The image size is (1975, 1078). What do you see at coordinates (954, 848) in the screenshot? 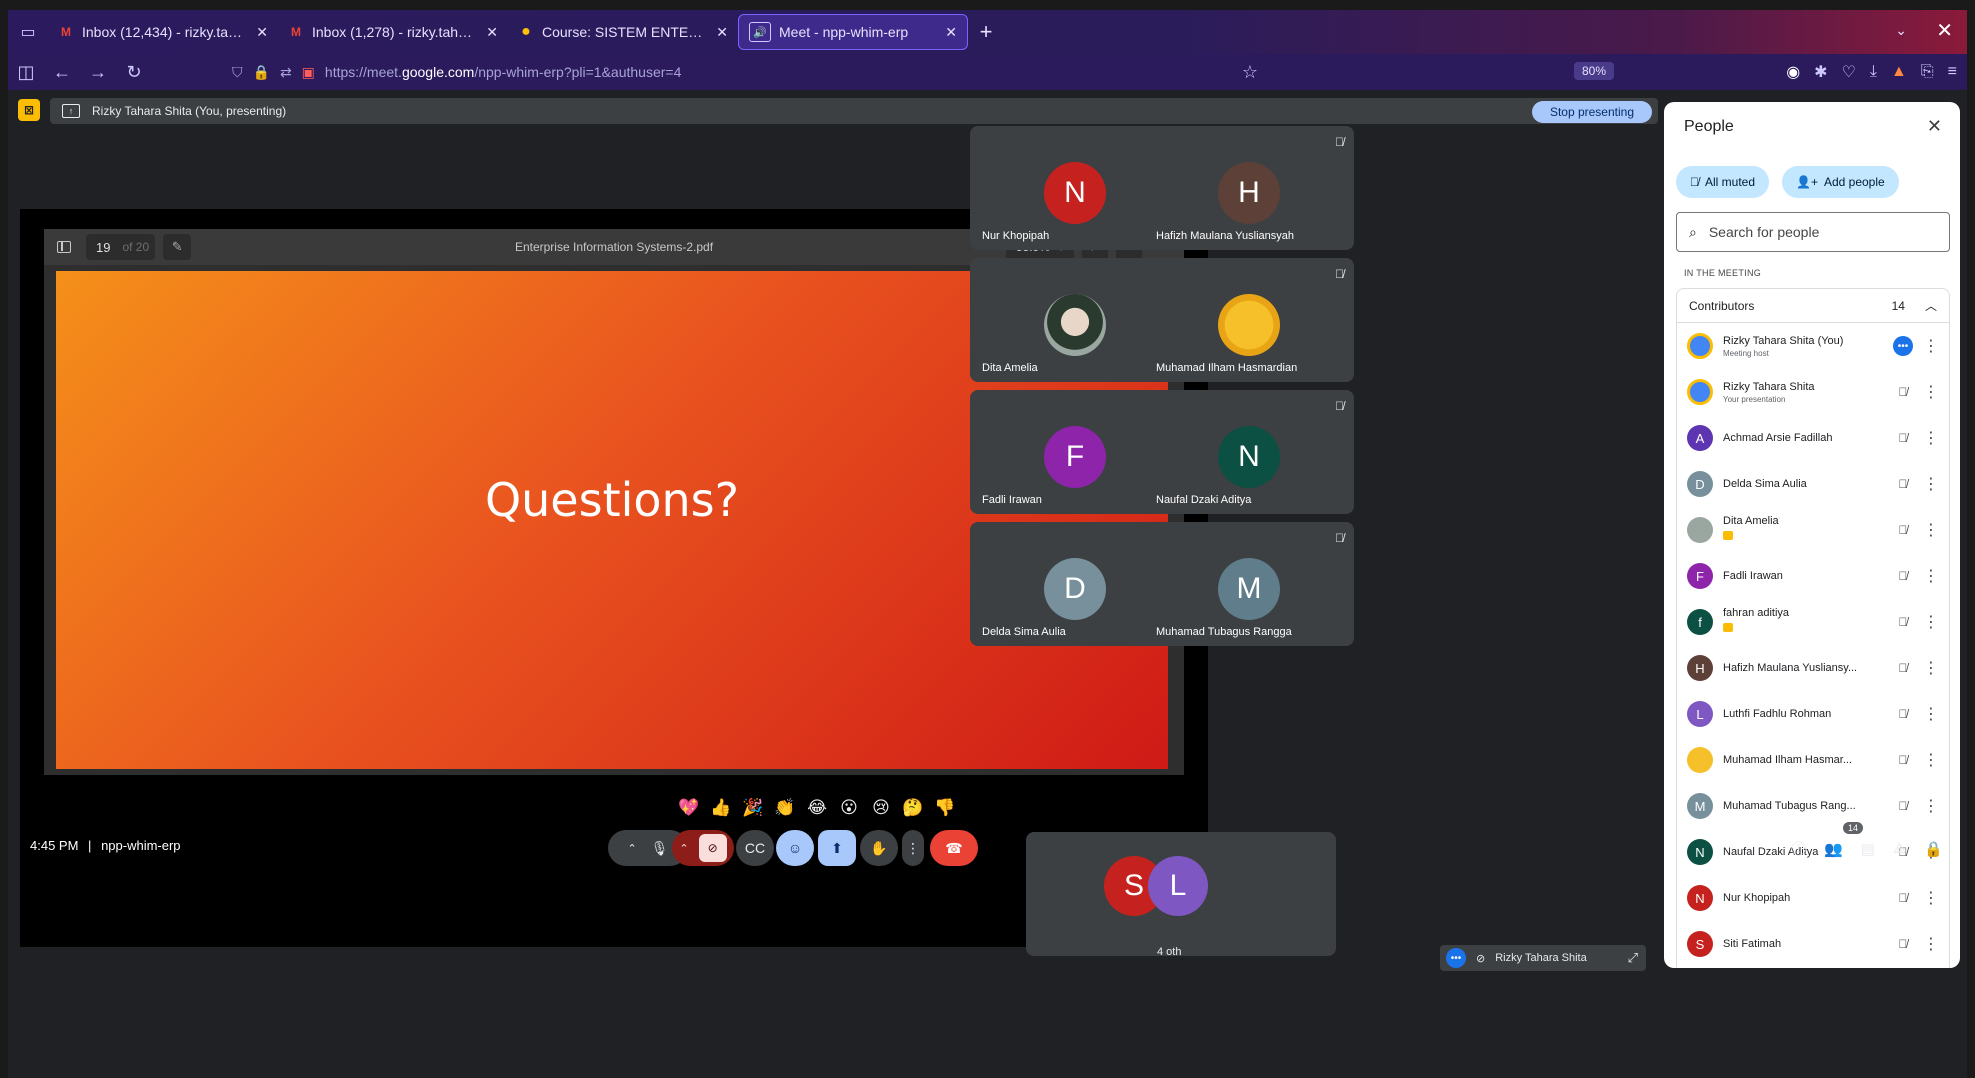
I see `leave-call-icon: ☎` at bounding box center [954, 848].